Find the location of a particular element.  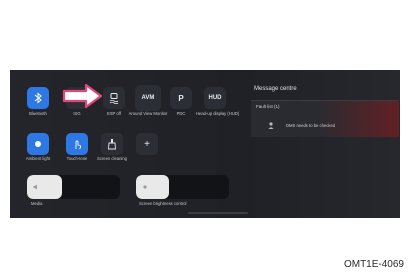

fault-list-heading: Fault list (1) is located at coordinates (268, 106).